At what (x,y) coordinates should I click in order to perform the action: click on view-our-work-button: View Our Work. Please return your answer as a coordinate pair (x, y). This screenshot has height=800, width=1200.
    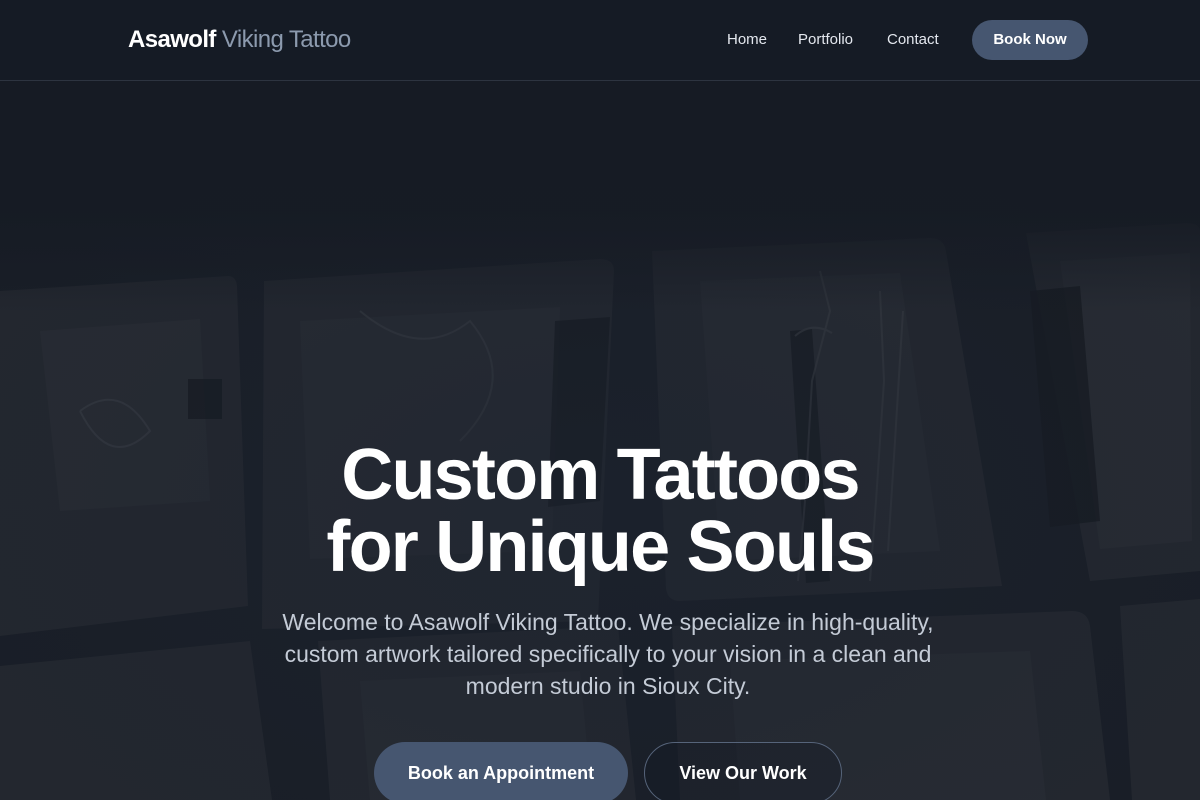
    Looking at the image, I should click on (743, 771).